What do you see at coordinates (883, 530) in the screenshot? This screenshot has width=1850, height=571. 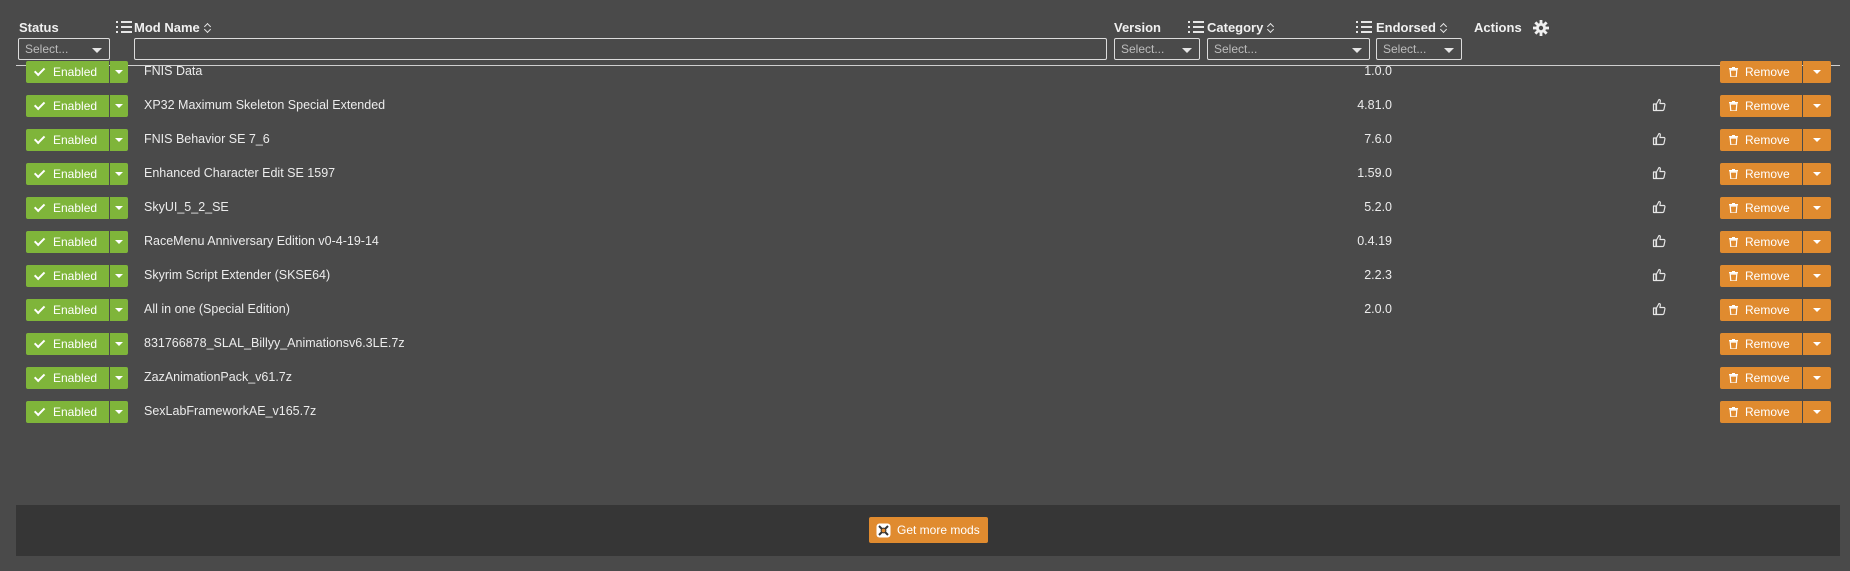 I see `nexus-icon` at bounding box center [883, 530].